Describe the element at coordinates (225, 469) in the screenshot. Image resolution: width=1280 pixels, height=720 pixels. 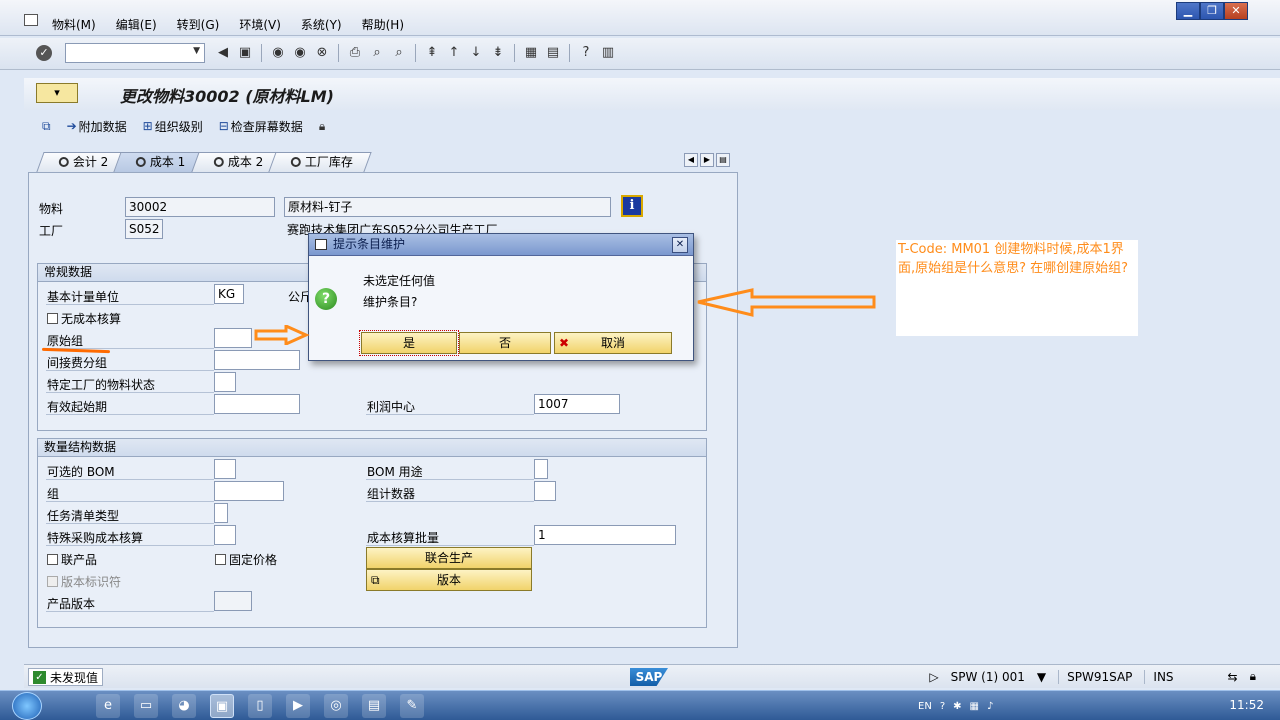
I see `alt-bom-field` at that location.